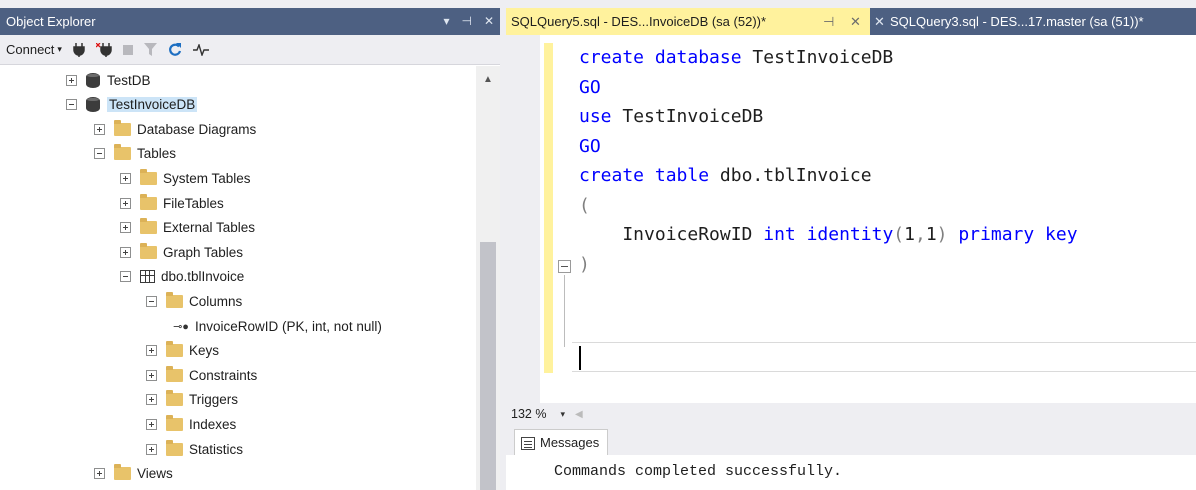 The image size is (1196, 490). I want to click on message-text: Commands completed successfully., so click(698, 471).